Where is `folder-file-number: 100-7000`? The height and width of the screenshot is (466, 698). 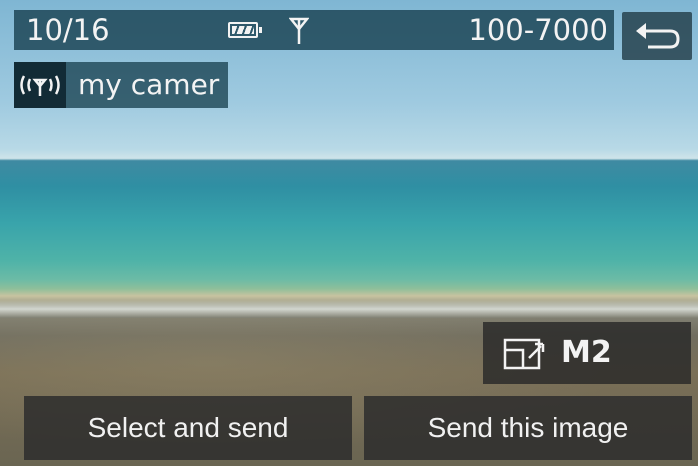
folder-file-number: 100-7000 is located at coordinates (538, 30).